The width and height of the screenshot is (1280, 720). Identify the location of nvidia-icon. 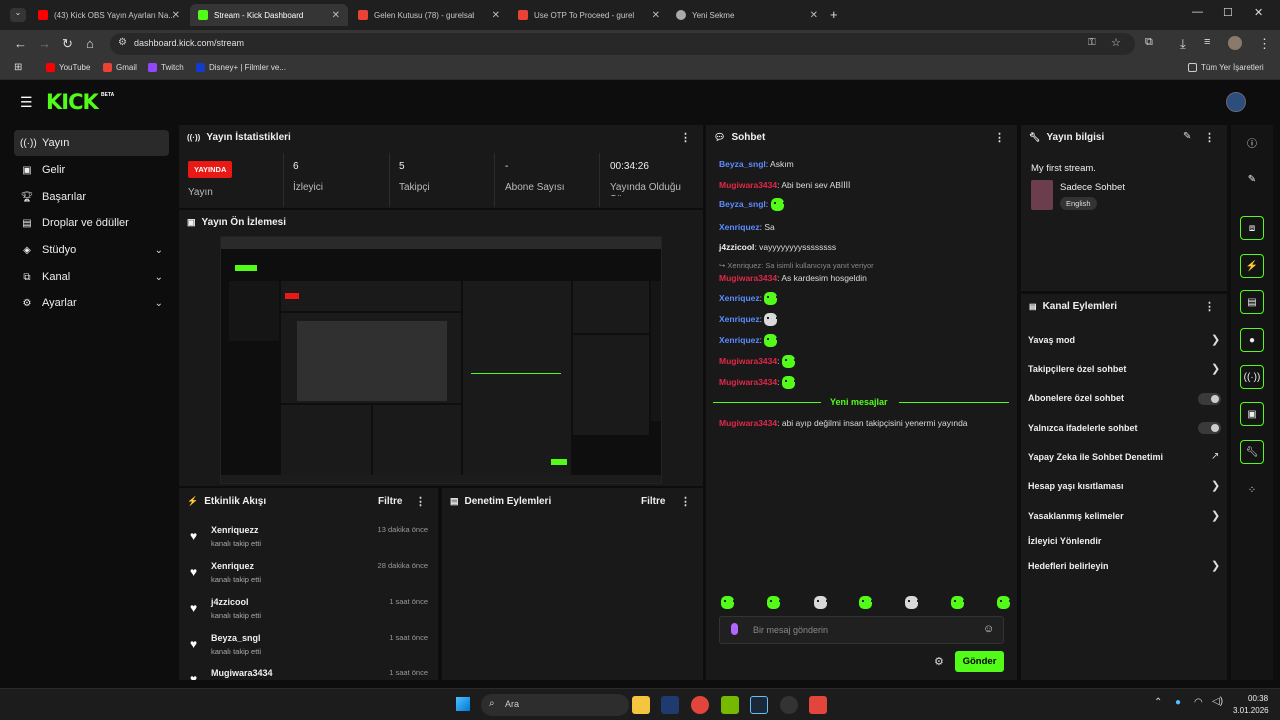
(730, 705).